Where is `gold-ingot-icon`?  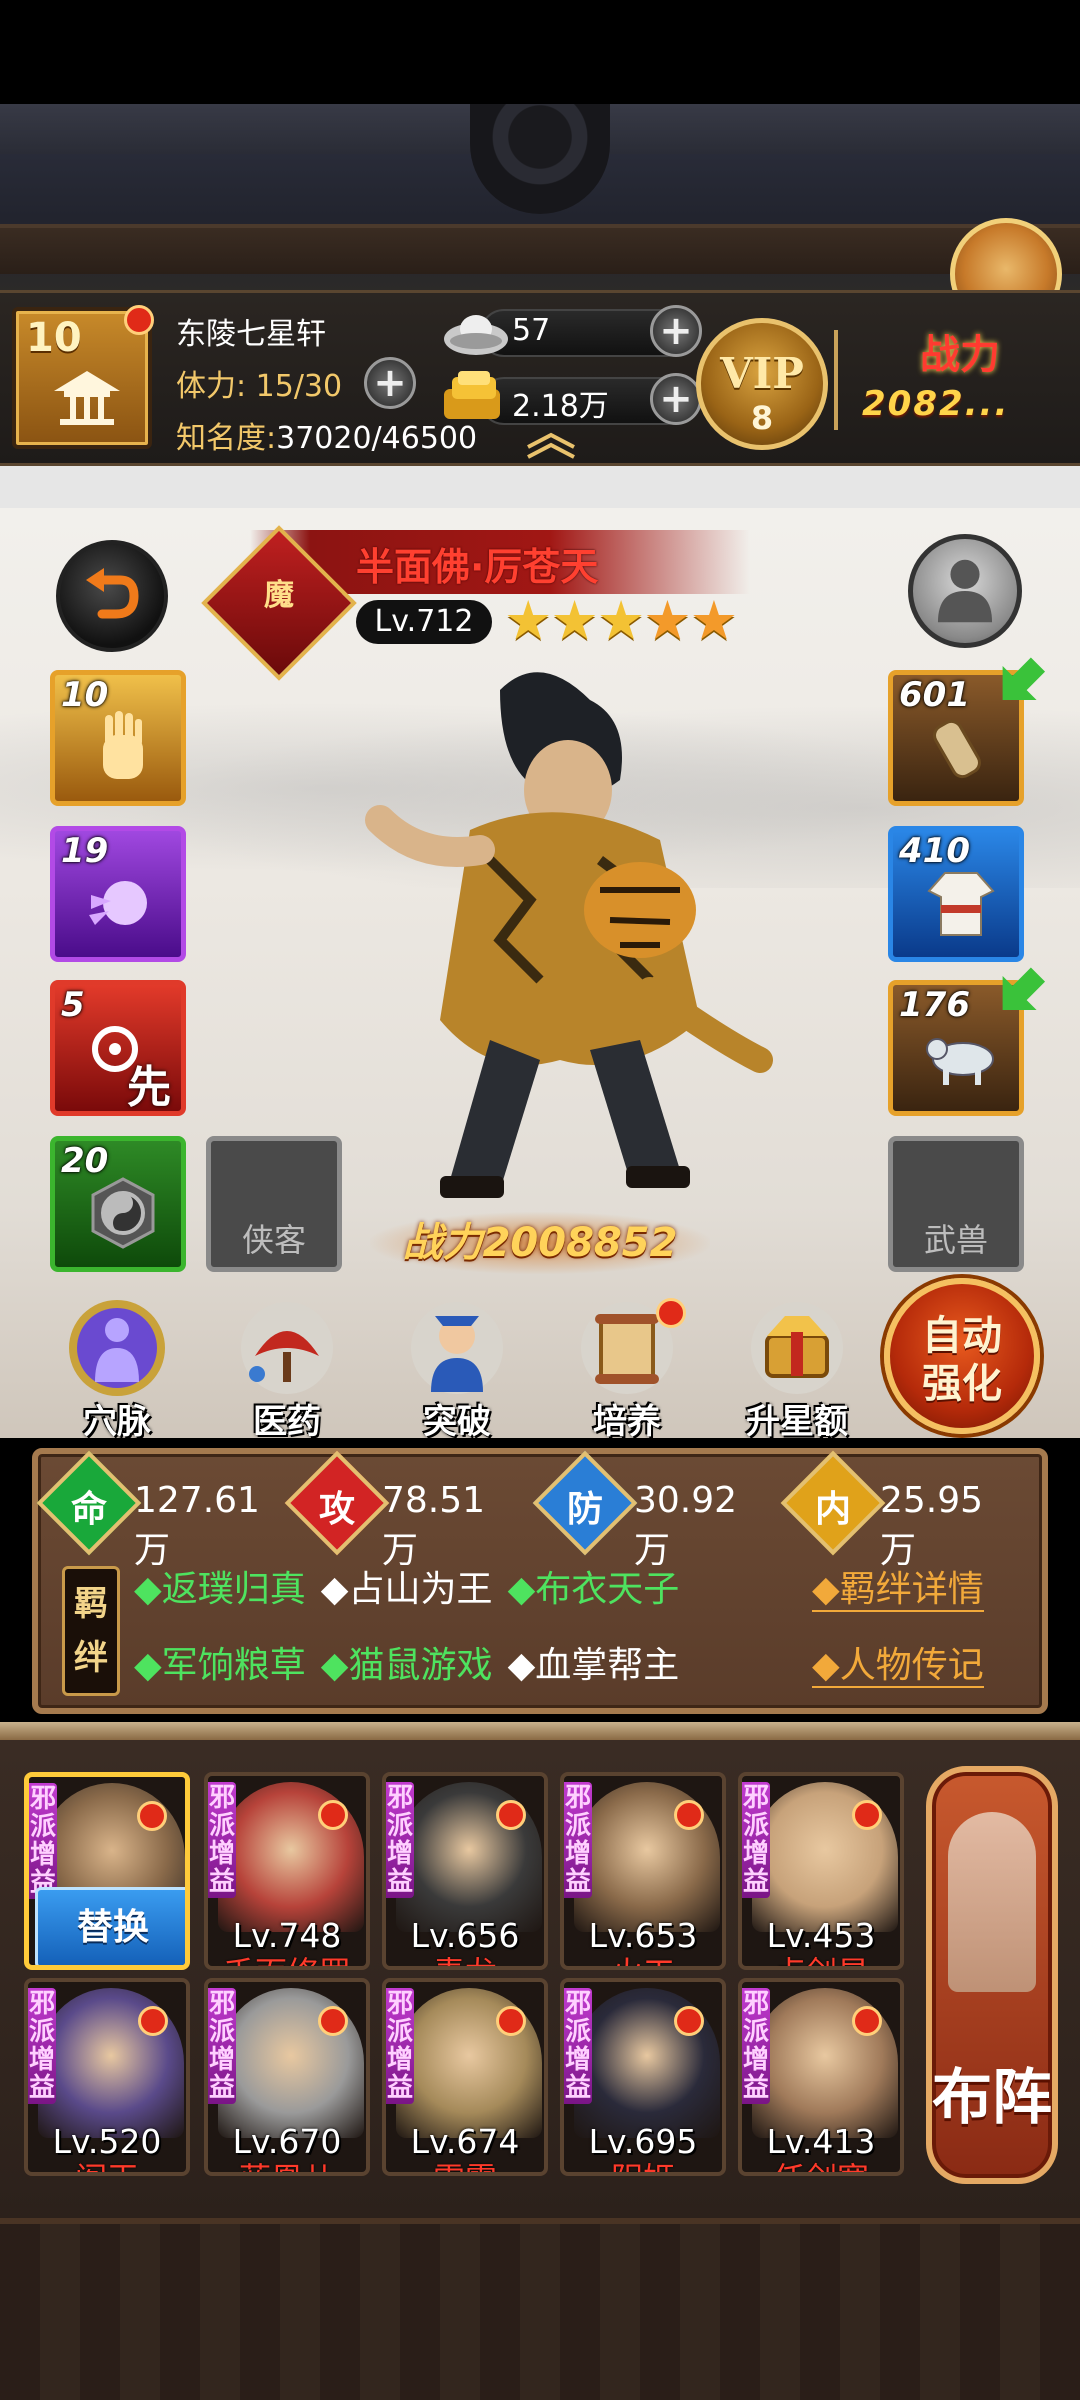 gold-ingot-icon is located at coordinates (472, 395).